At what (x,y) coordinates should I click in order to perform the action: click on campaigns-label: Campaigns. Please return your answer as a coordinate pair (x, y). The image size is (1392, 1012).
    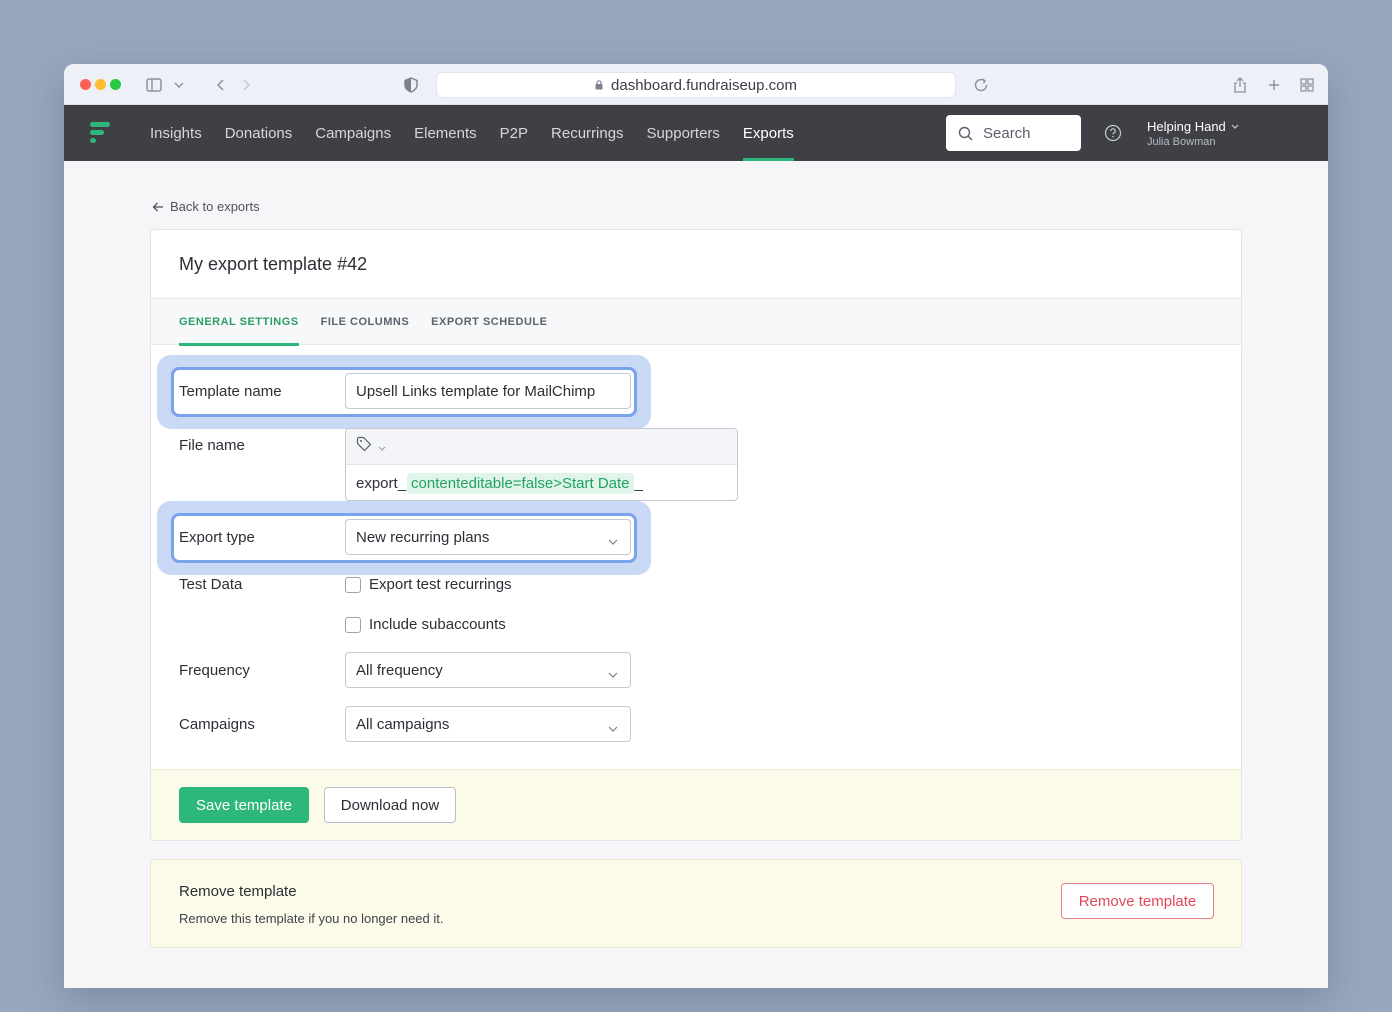
    Looking at the image, I should click on (217, 724).